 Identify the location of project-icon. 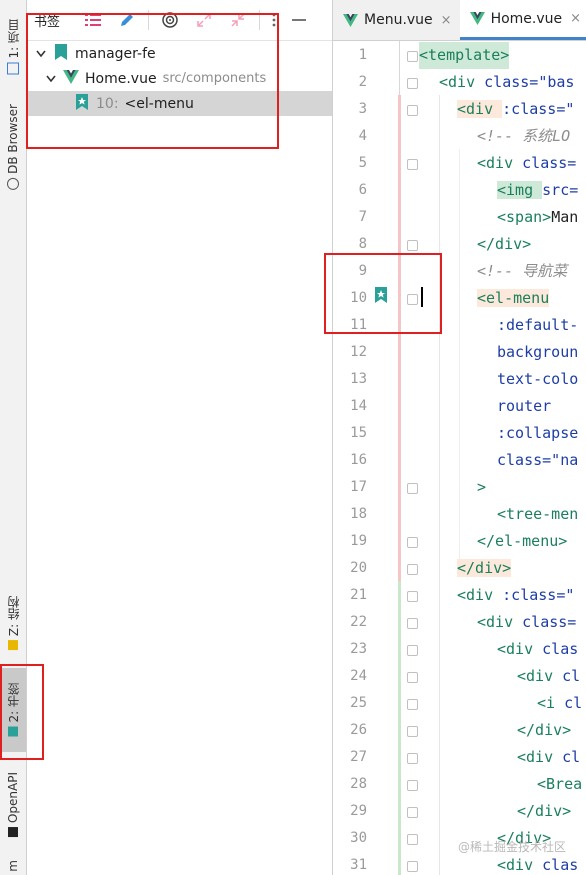
(13, 68).